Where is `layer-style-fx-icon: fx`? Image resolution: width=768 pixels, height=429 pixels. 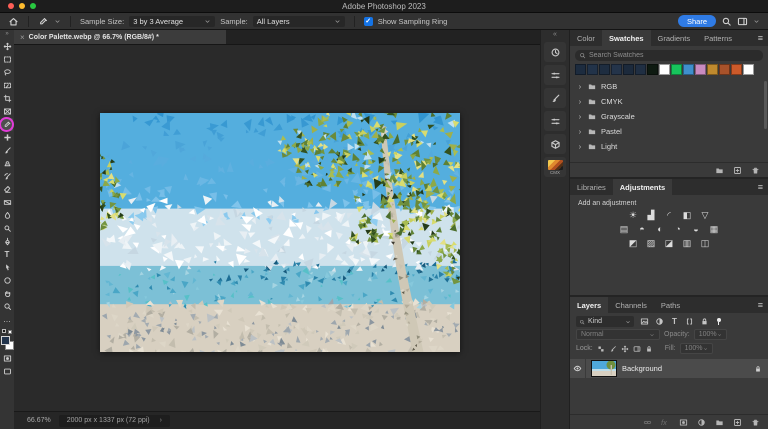
layer-style-fx-icon: fx is located at coordinates (665, 422).